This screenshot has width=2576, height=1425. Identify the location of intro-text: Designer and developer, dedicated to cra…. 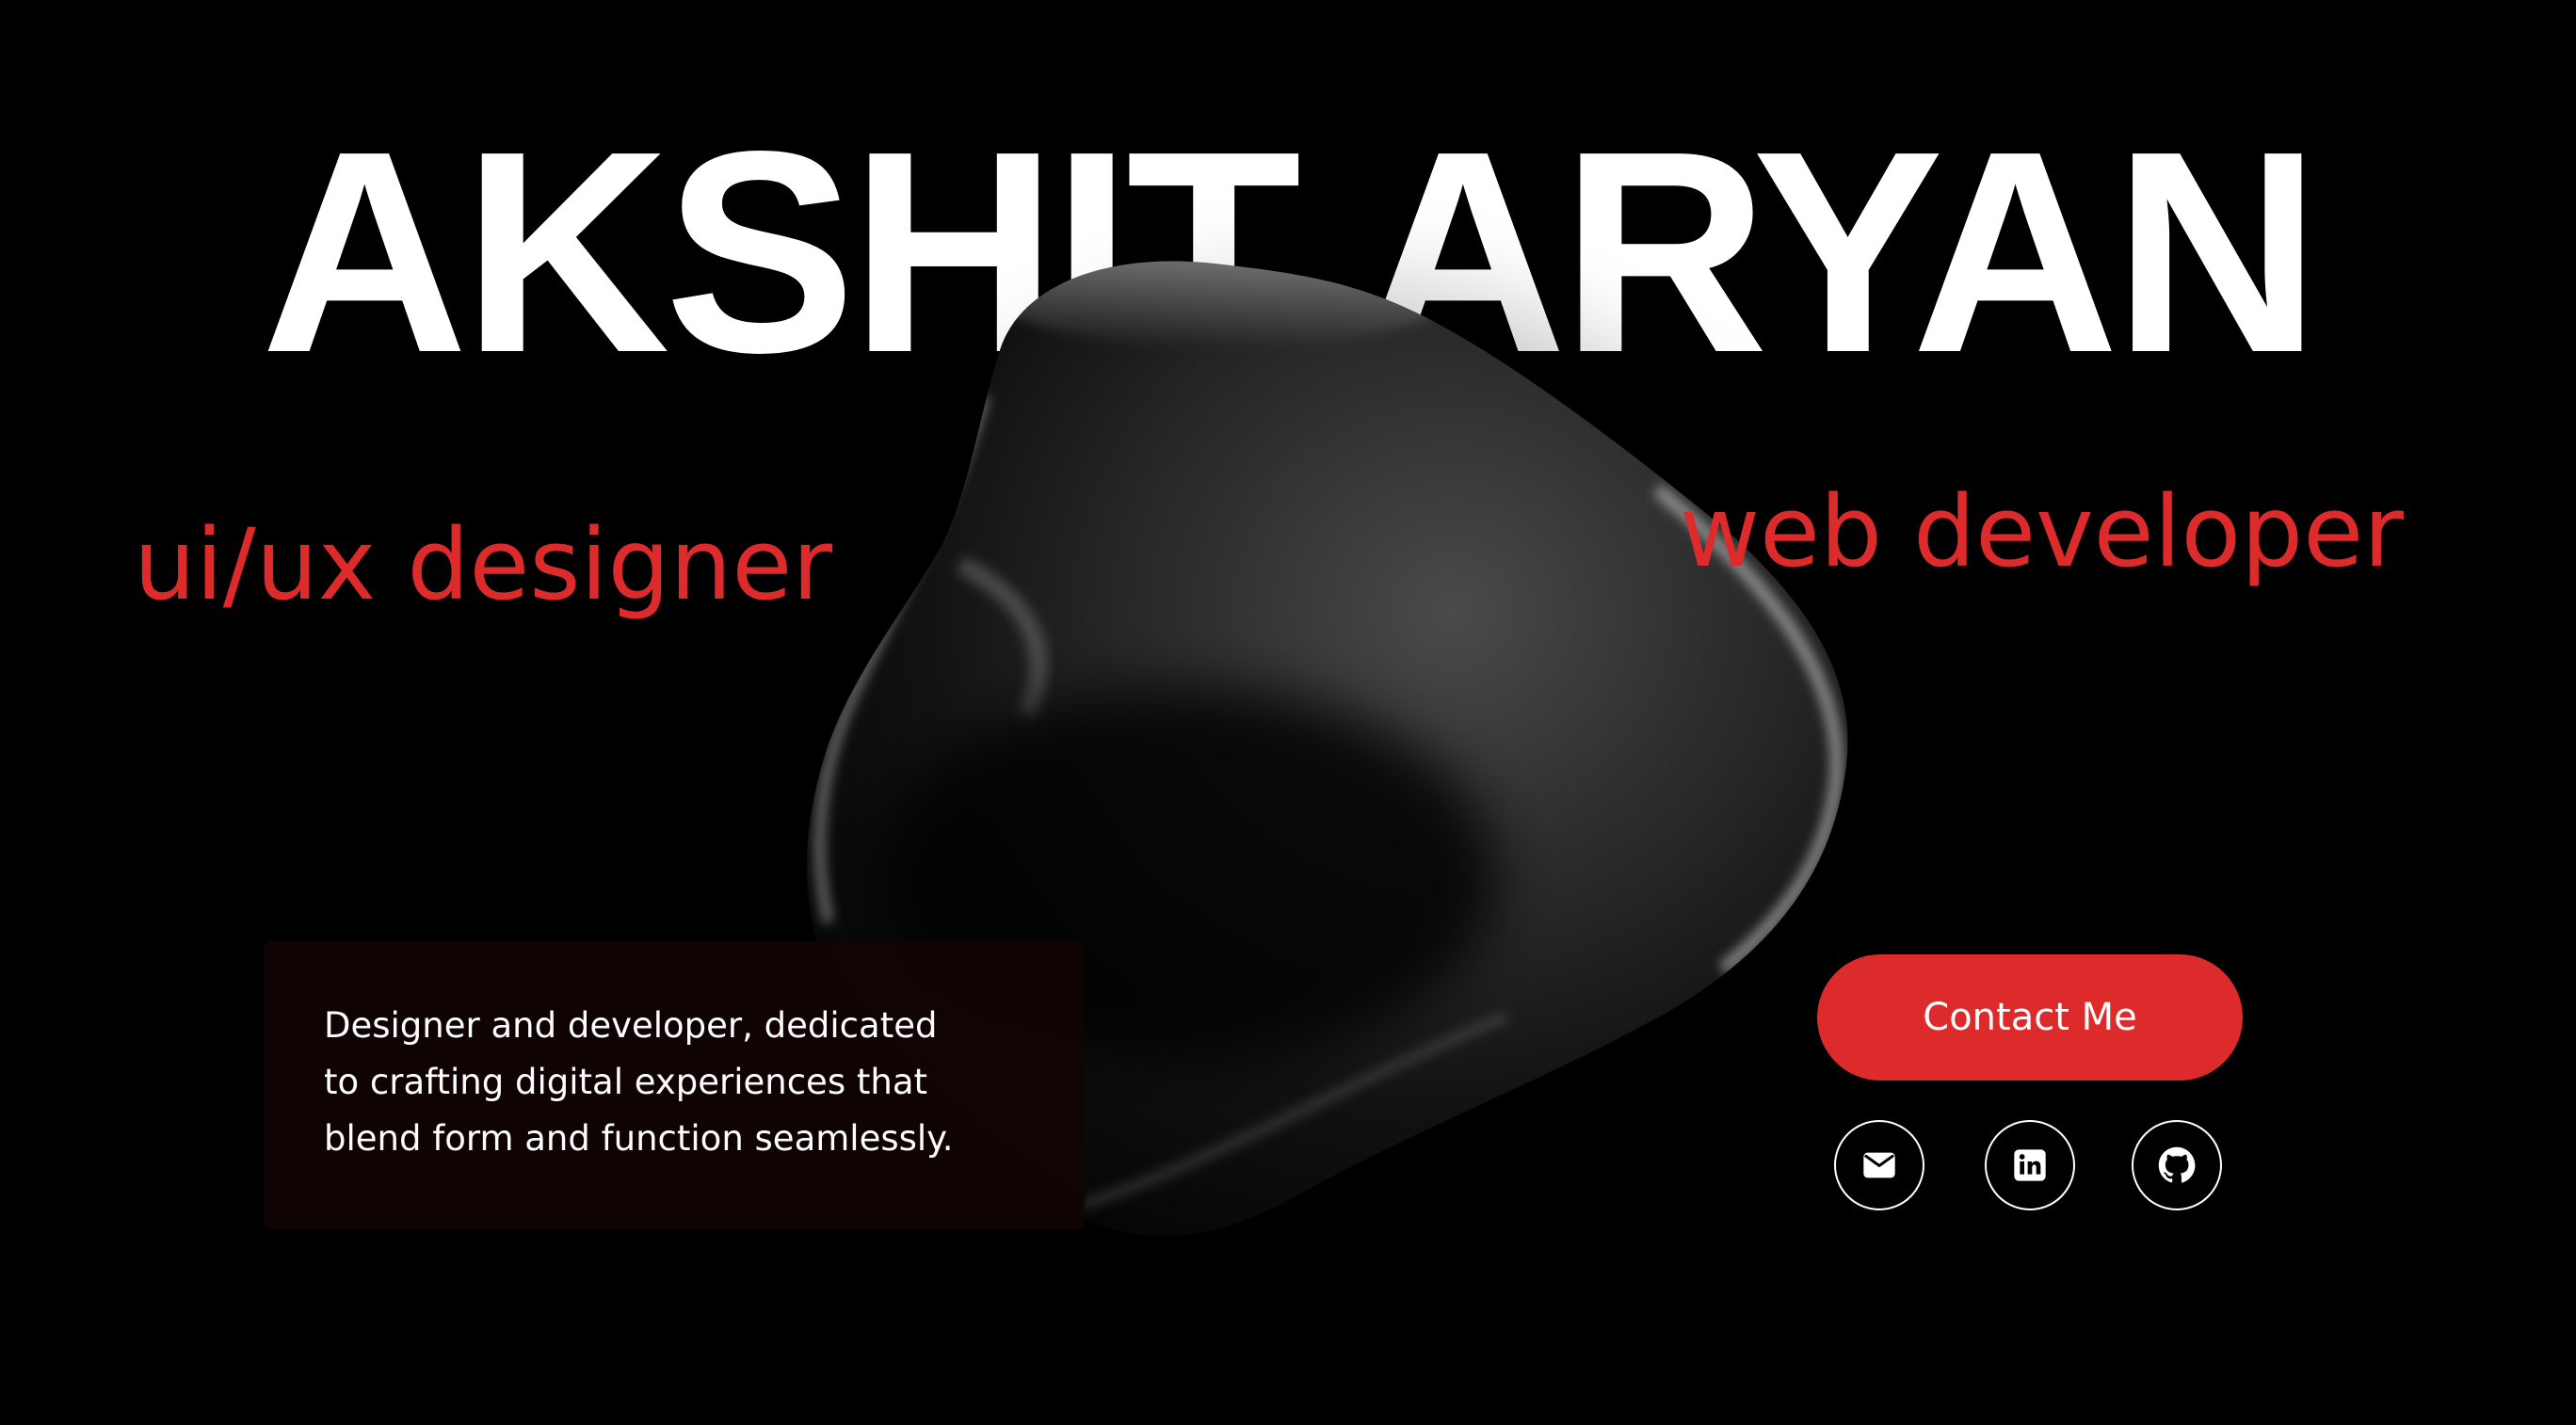
(639, 1082).